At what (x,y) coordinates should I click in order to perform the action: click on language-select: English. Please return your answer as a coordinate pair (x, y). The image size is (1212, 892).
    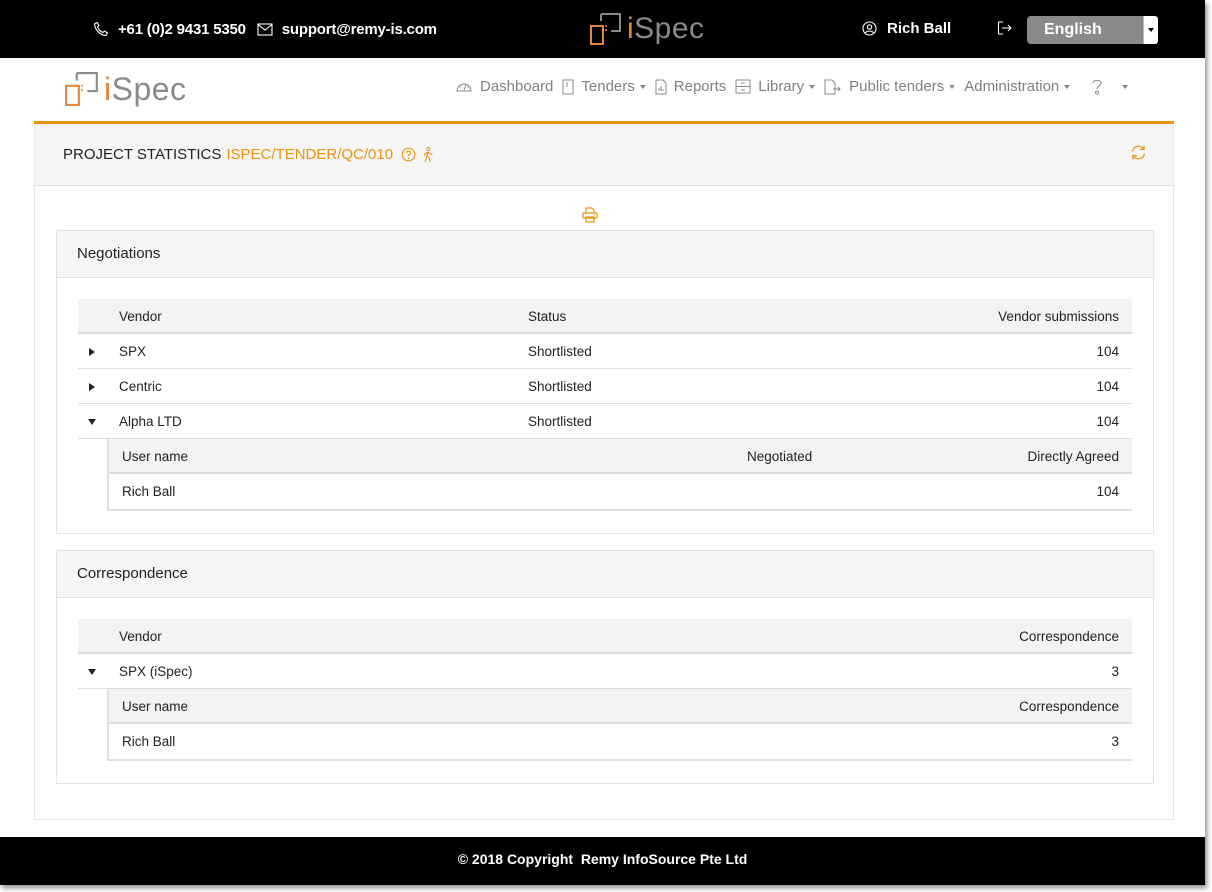
    Looking at the image, I should click on (1092, 30).